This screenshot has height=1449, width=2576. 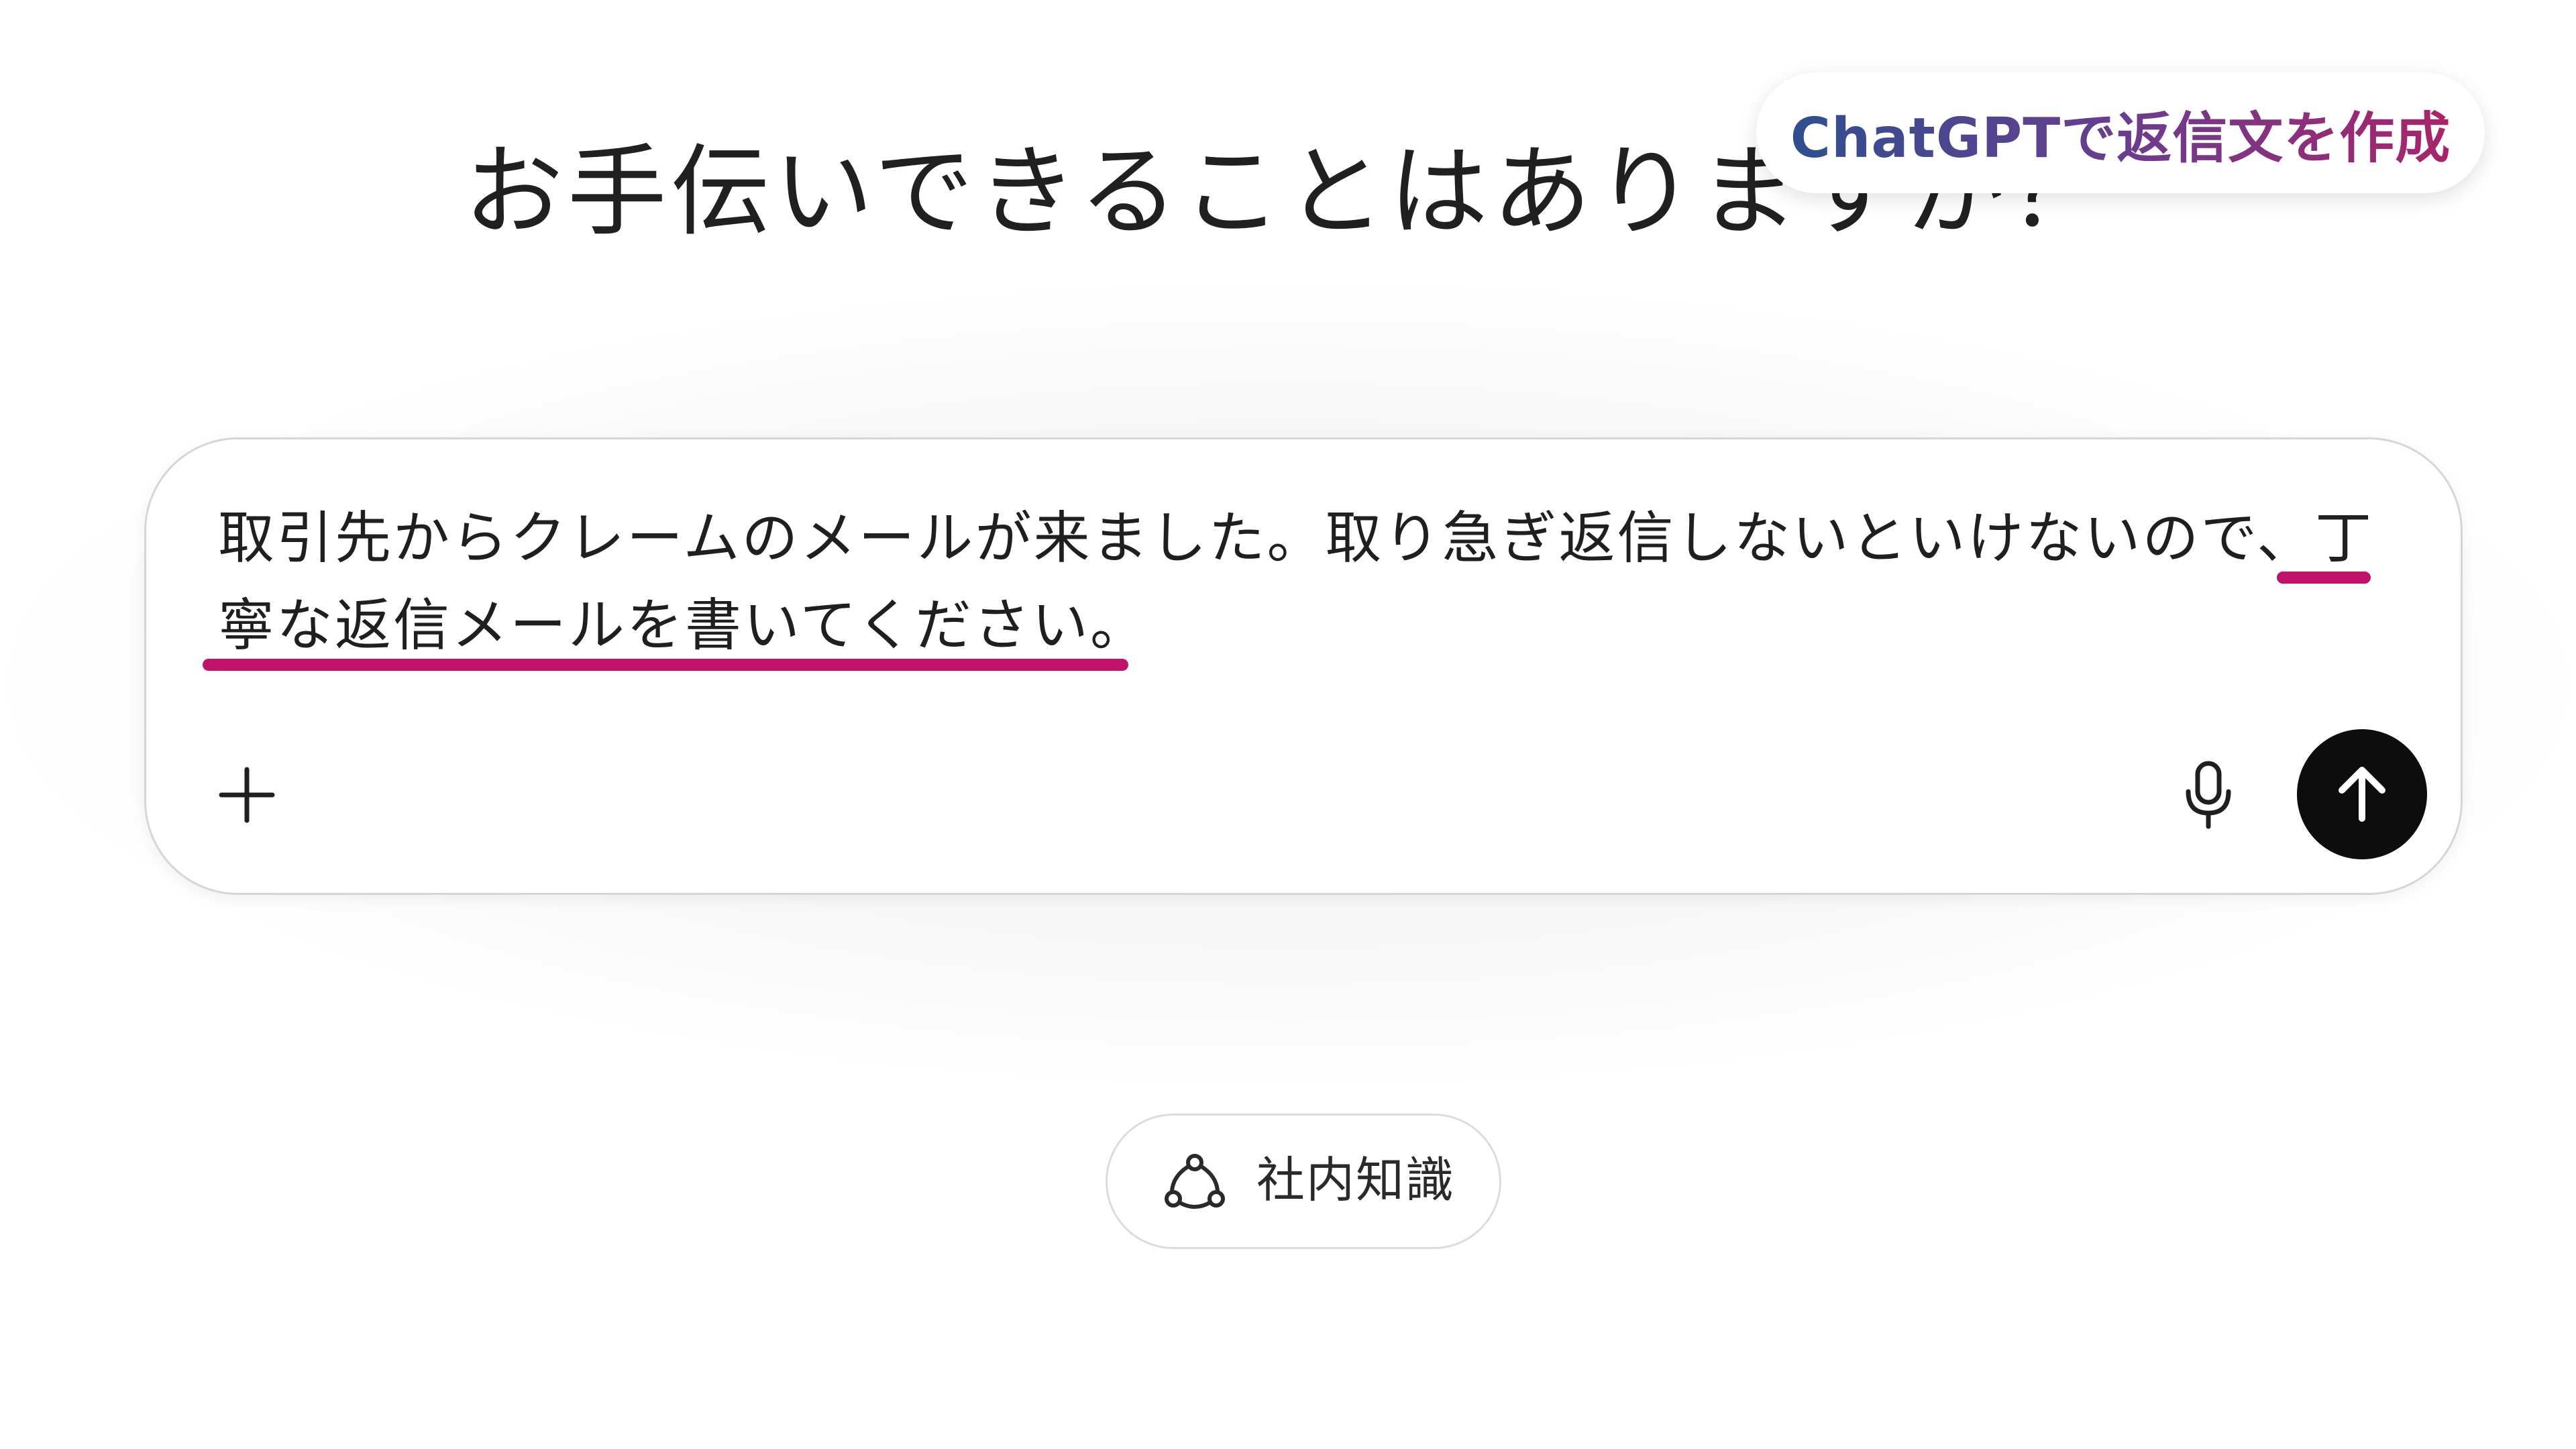 I want to click on send-button, so click(x=2362, y=794).